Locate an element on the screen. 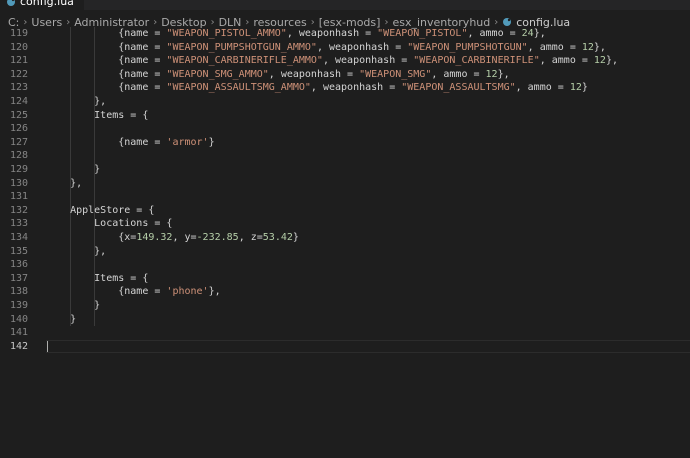 This screenshot has width=690, height=458. line-number: 131 is located at coordinates (18, 197).